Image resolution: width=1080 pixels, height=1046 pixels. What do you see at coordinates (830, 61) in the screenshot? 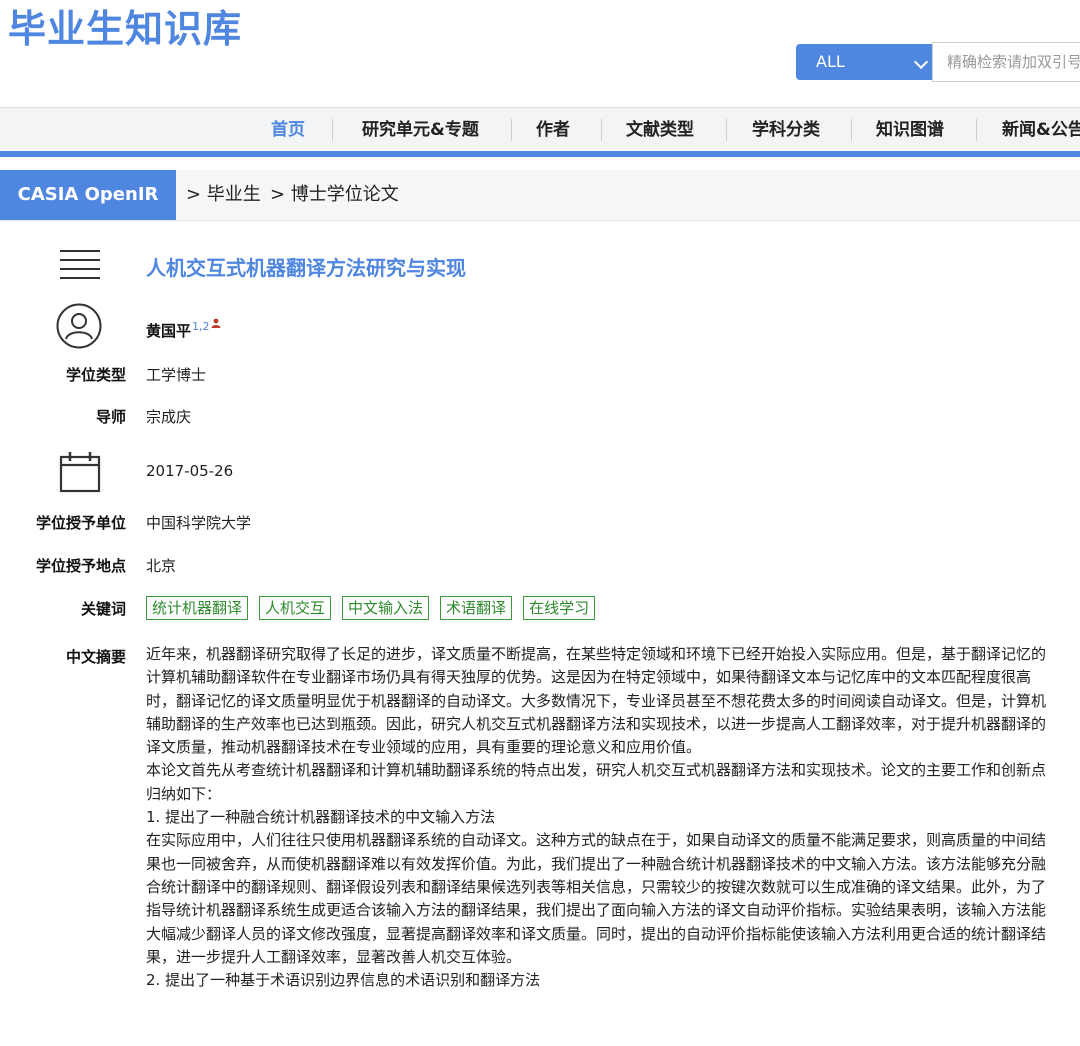
I see `search-scope-value: ALL` at bounding box center [830, 61].